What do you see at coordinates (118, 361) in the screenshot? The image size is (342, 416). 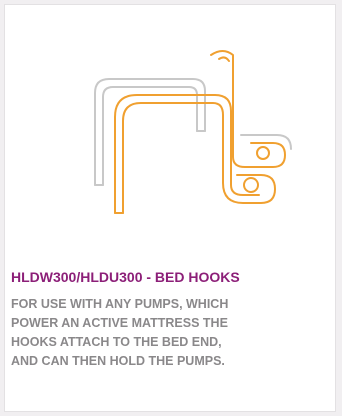 I see `description-line: AND CAN THEN HOLD THE PUMPS.` at bounding box center [118, 361].